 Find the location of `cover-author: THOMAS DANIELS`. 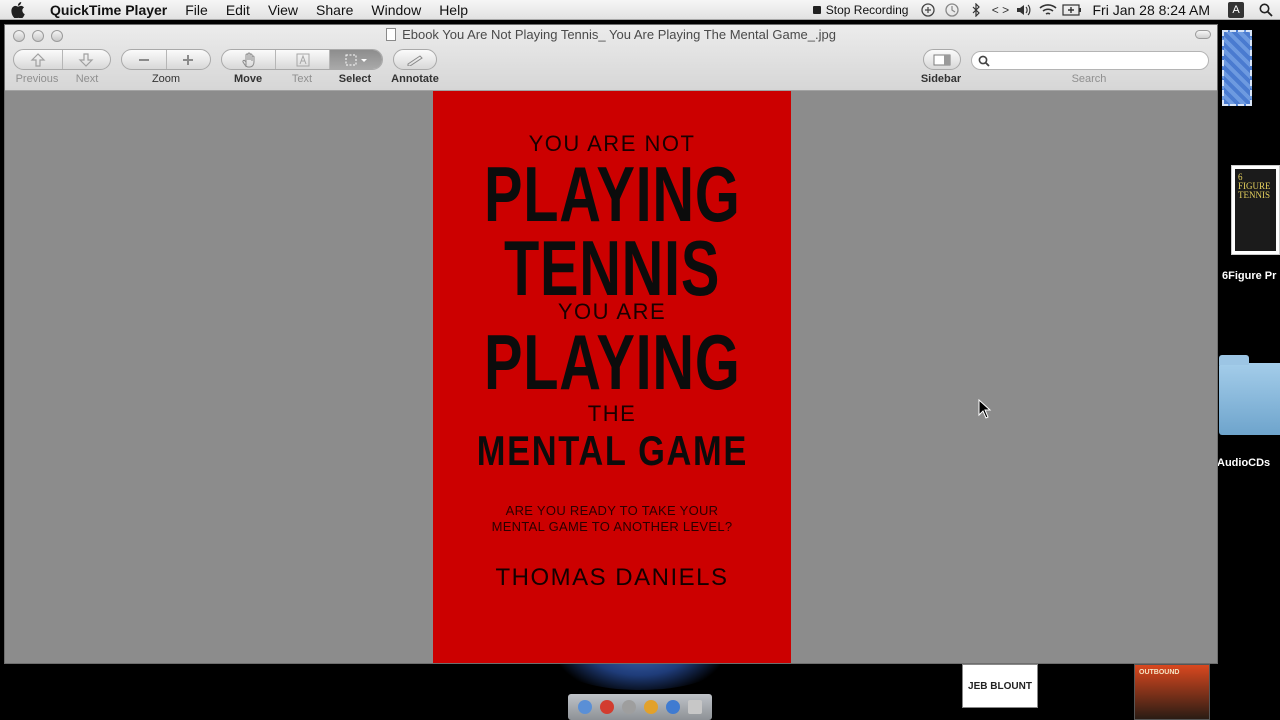

cover-author: THOMAS DANIELS is located at coordinates (612, 578).